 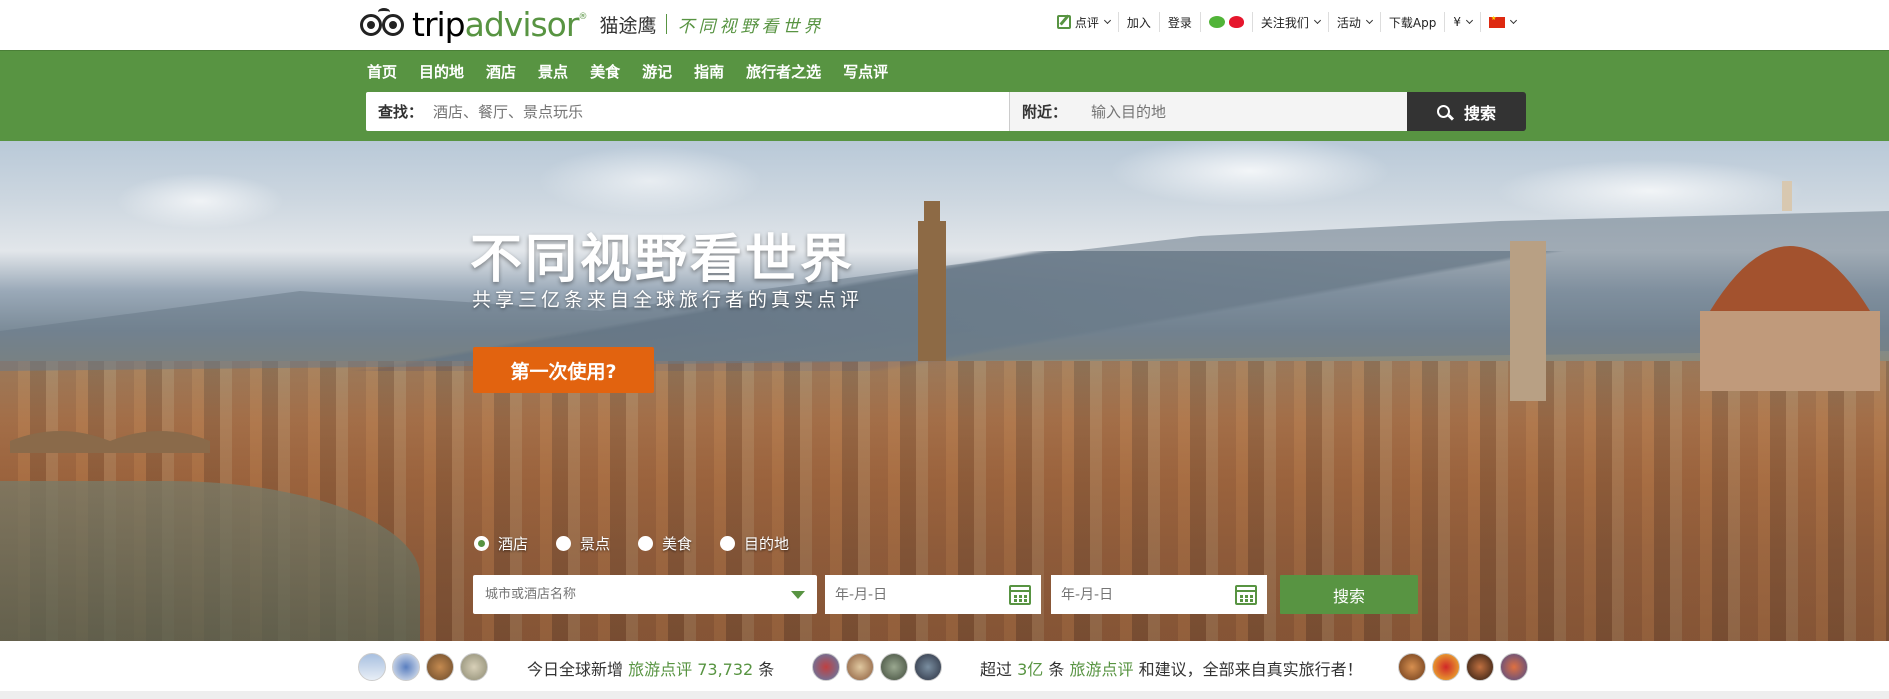 I want to click on near-input, so click(x=1249, y=111).